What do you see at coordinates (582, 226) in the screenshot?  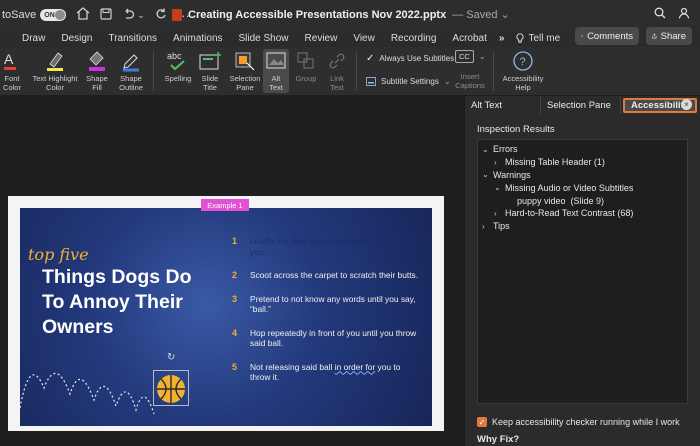 I see `tree-node-tips: › Tips` at bounding box center [582, 226].